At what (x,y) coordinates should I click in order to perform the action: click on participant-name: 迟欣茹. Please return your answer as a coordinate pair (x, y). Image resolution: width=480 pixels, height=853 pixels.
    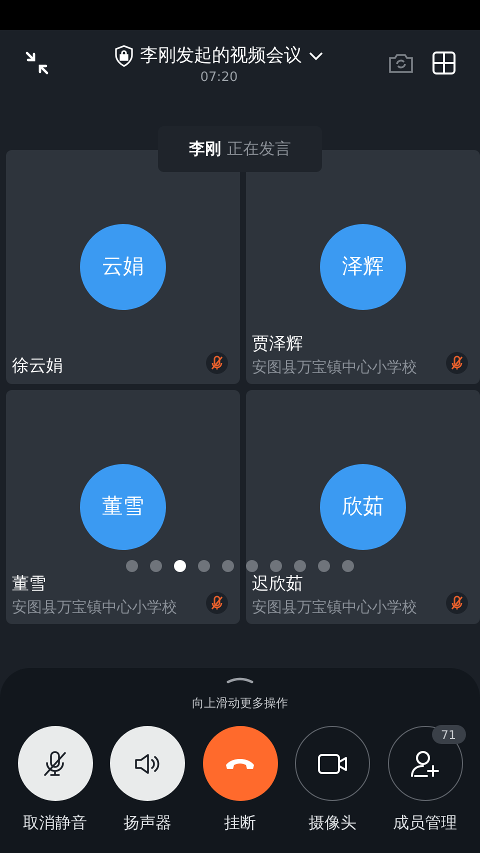
    Looking at the image, I should click on (277, 584).